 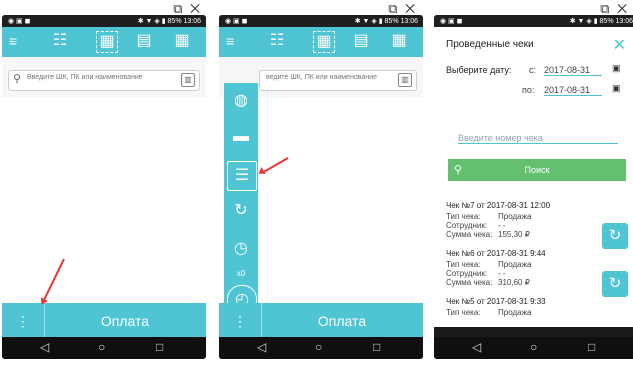 I want to click on receipt-header: Чек №7 от 2017-08-31 12:00, so click(x=498, y=205).